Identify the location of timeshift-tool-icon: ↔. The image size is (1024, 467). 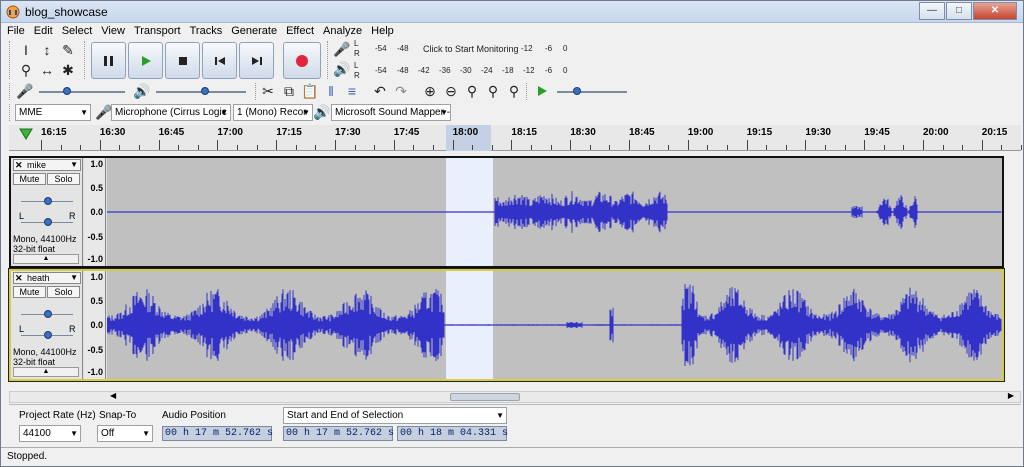
(47, 70).